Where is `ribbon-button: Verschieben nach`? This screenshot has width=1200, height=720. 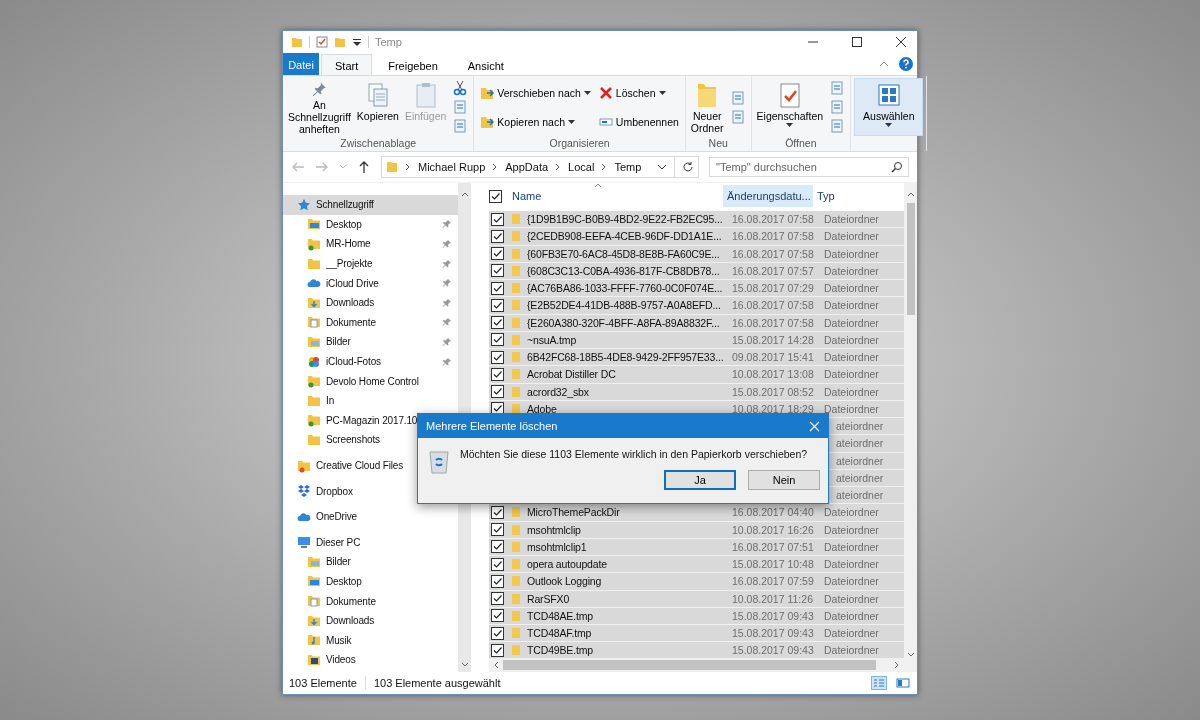 ribbon-button: Verschieben nach is located at coordinates (535, 92).